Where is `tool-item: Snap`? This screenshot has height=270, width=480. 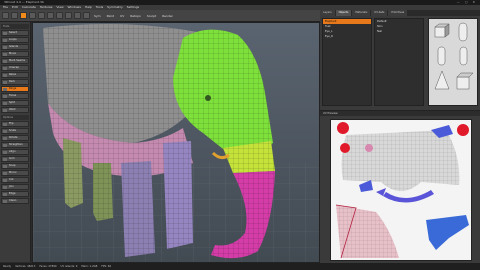 tool-item: Snap is located at coordinates (15, 166).